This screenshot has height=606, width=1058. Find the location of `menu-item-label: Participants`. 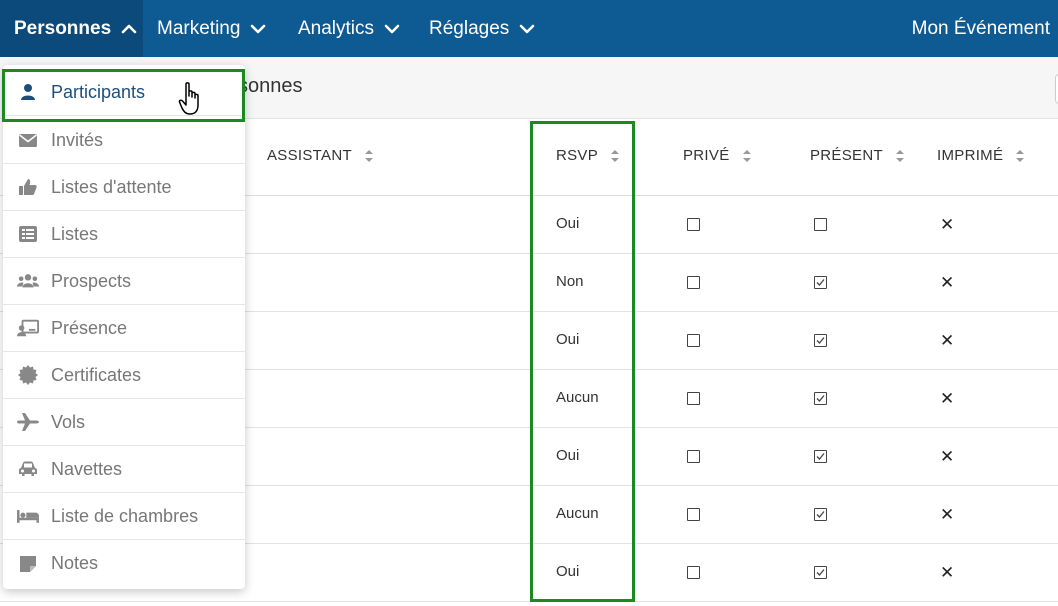

menu-item-label: Participants is located at coordinates (98, 91).